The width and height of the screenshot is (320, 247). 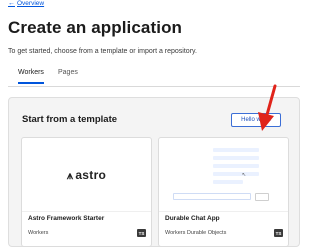 I want to click on page-title: Create an application, so click(x=95, y=27).